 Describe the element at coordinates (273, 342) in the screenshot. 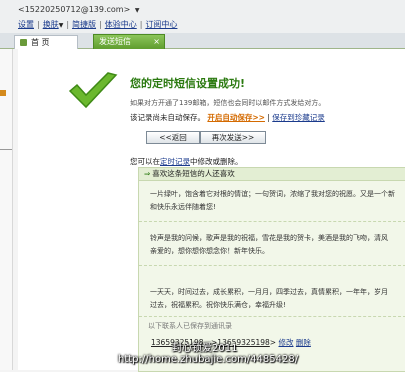

I see `contact-suffix: >` at that location.